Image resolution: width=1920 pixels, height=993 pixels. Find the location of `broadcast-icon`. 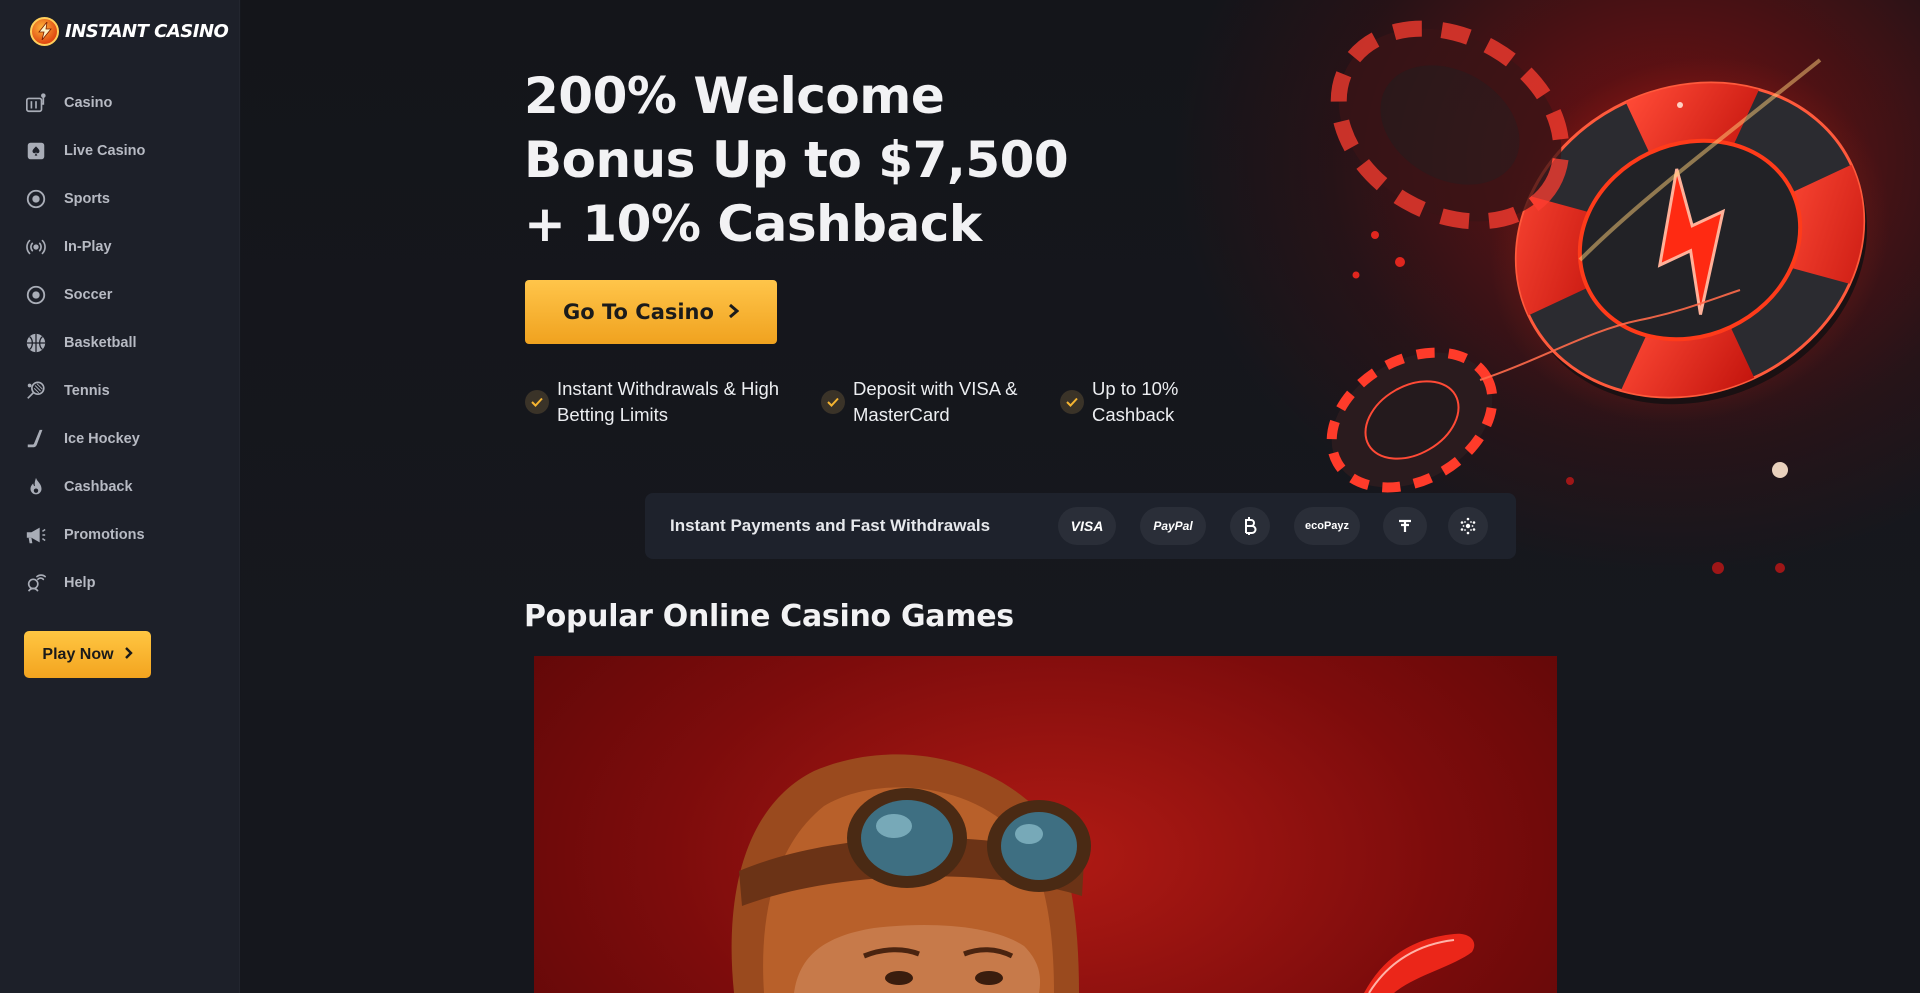

broadcast-icon is located at coordinates (36, 247).